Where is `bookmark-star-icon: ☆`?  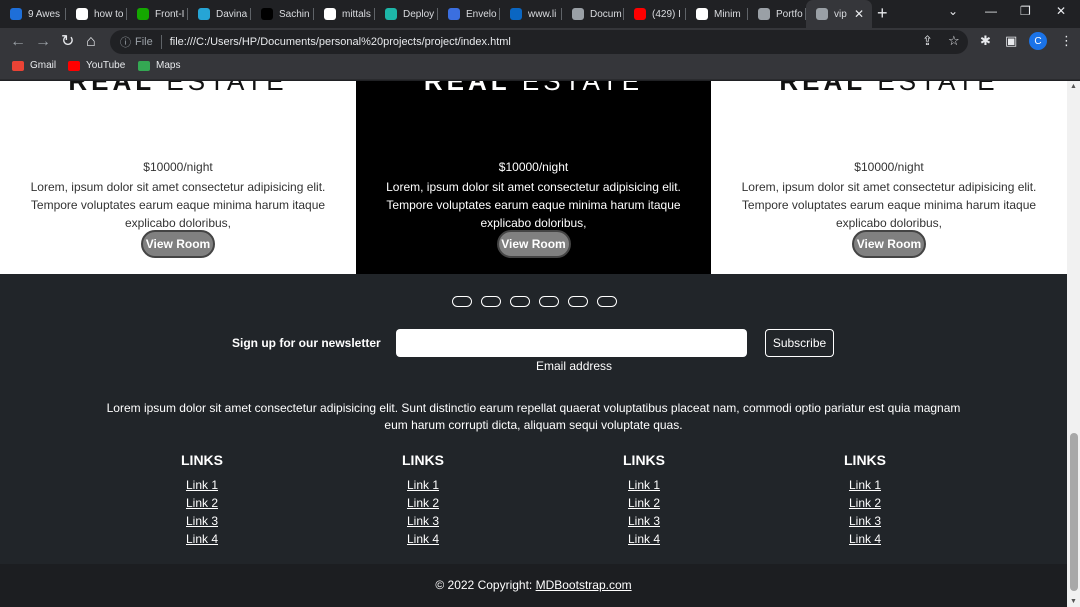
bookmark-star-icon: ☆ is located at coordinates (954, 41).